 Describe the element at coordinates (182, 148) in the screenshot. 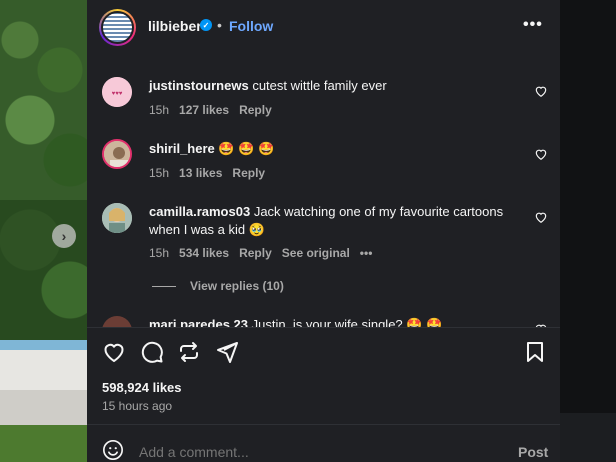

I see `comment-username: shiril_here` at that location.